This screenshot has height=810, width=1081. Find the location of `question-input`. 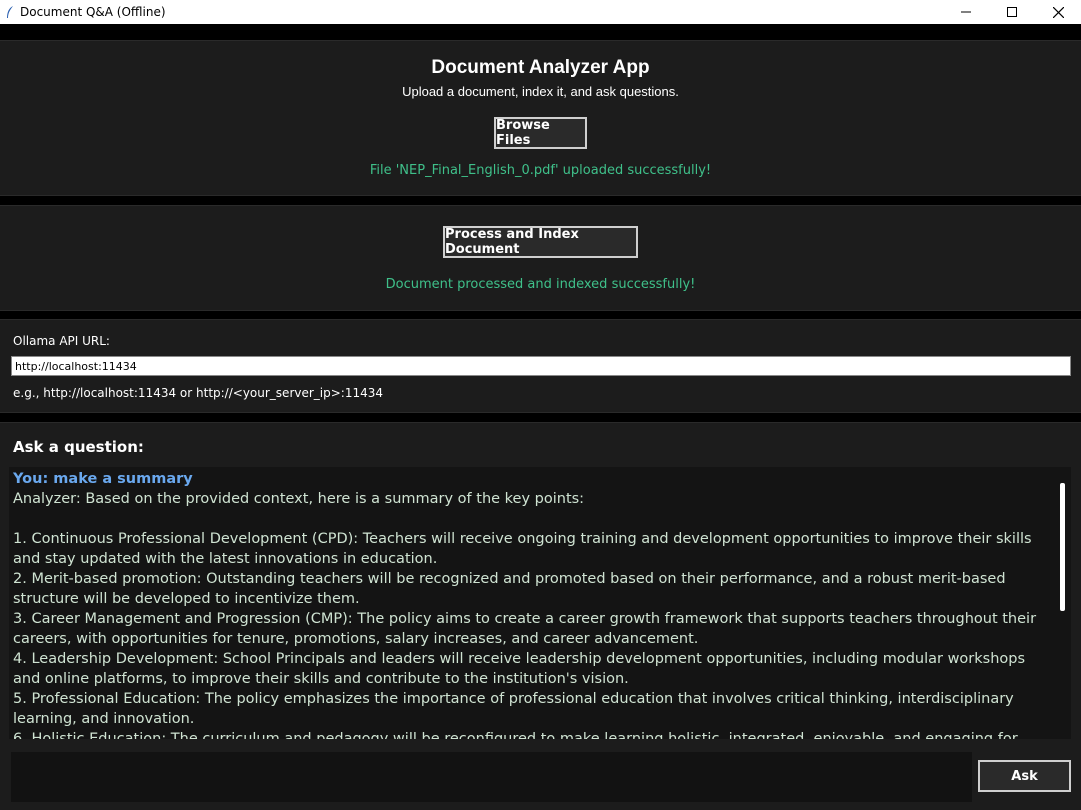

question-input is located at coordinates (491, 777).